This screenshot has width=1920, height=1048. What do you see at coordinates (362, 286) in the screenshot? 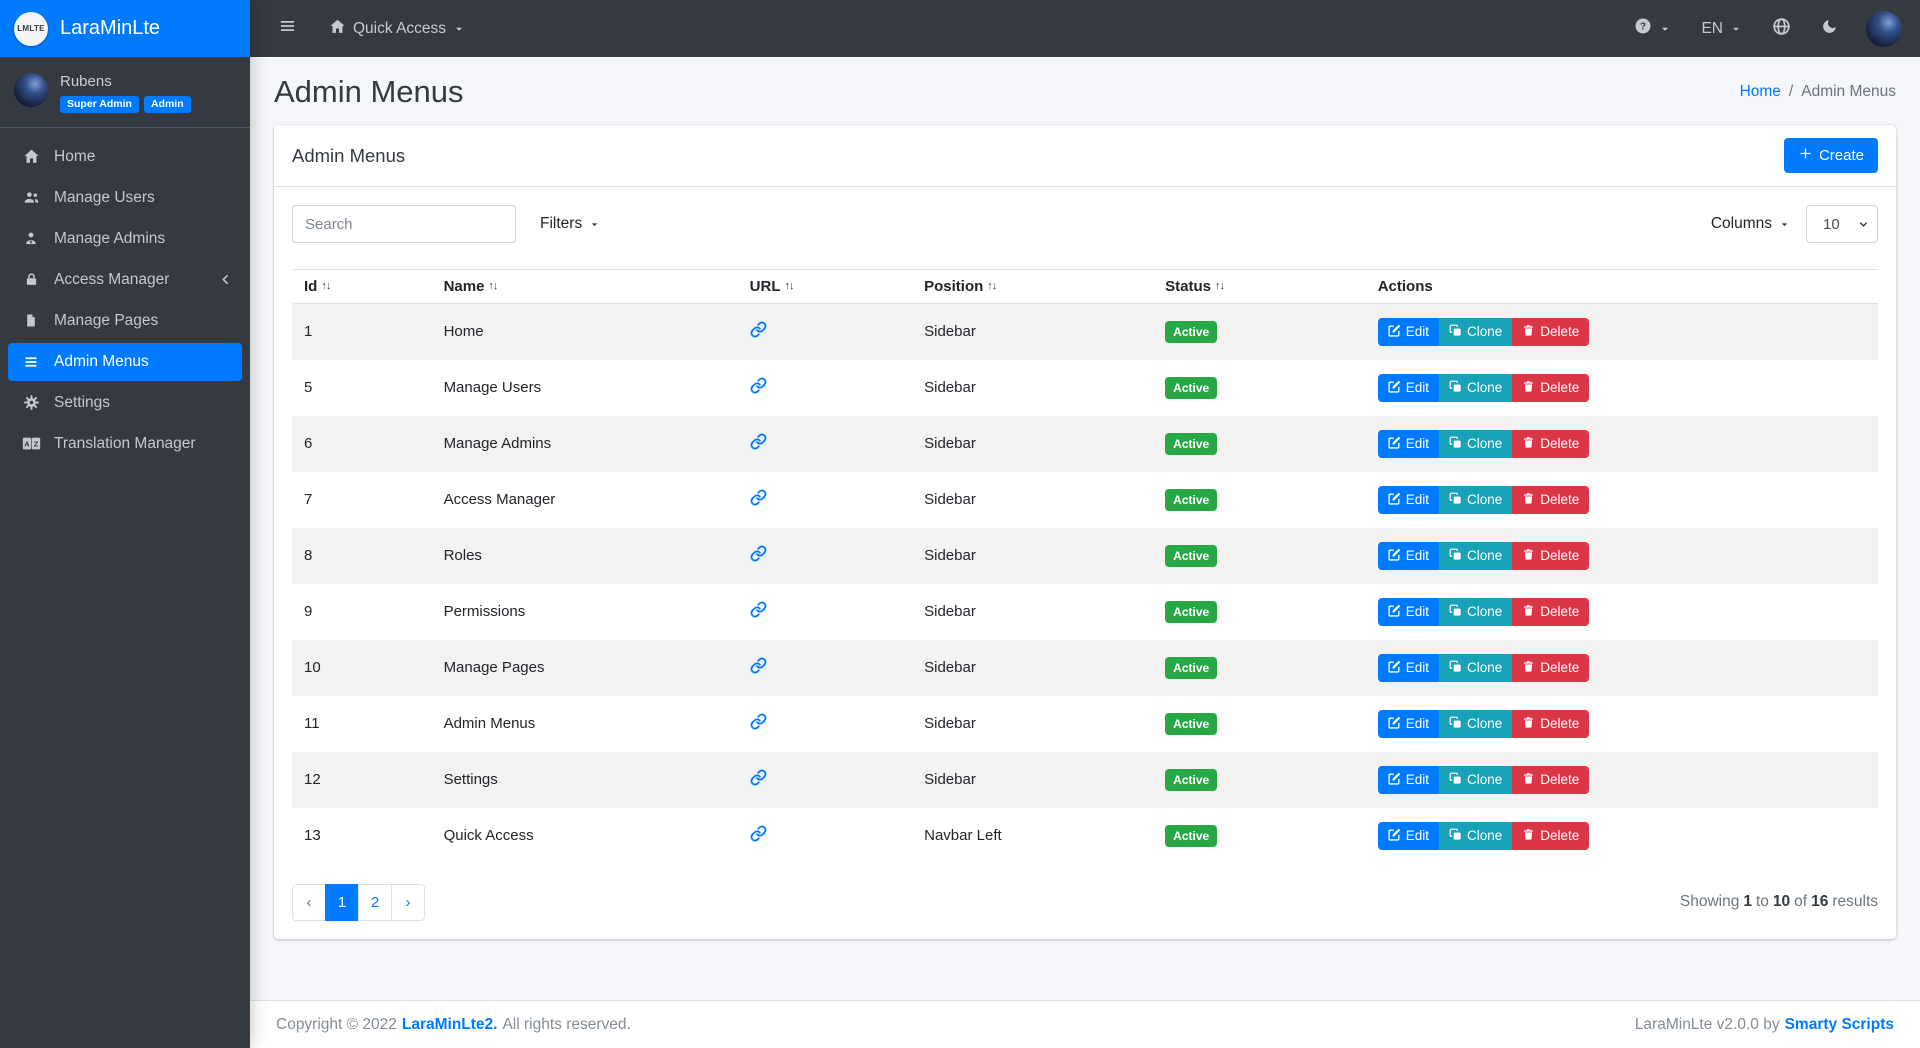
I see `header-id: Id ↑↓` at bounding box center [362, 286].